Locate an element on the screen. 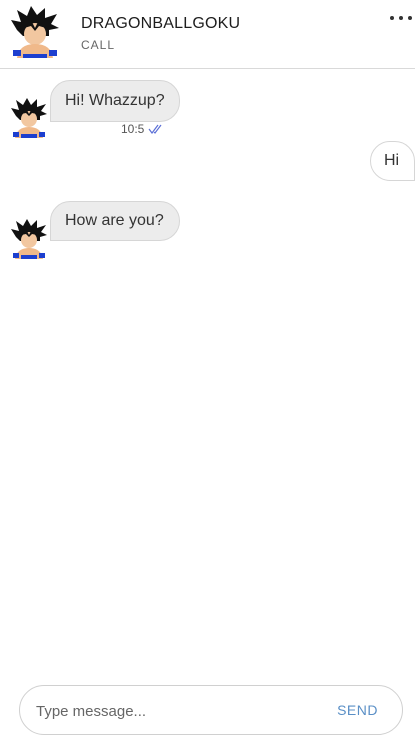 This screenshot has height=751, width=415. message-bubble: Hi! Whazzup? is located at coordinates (115, 101).